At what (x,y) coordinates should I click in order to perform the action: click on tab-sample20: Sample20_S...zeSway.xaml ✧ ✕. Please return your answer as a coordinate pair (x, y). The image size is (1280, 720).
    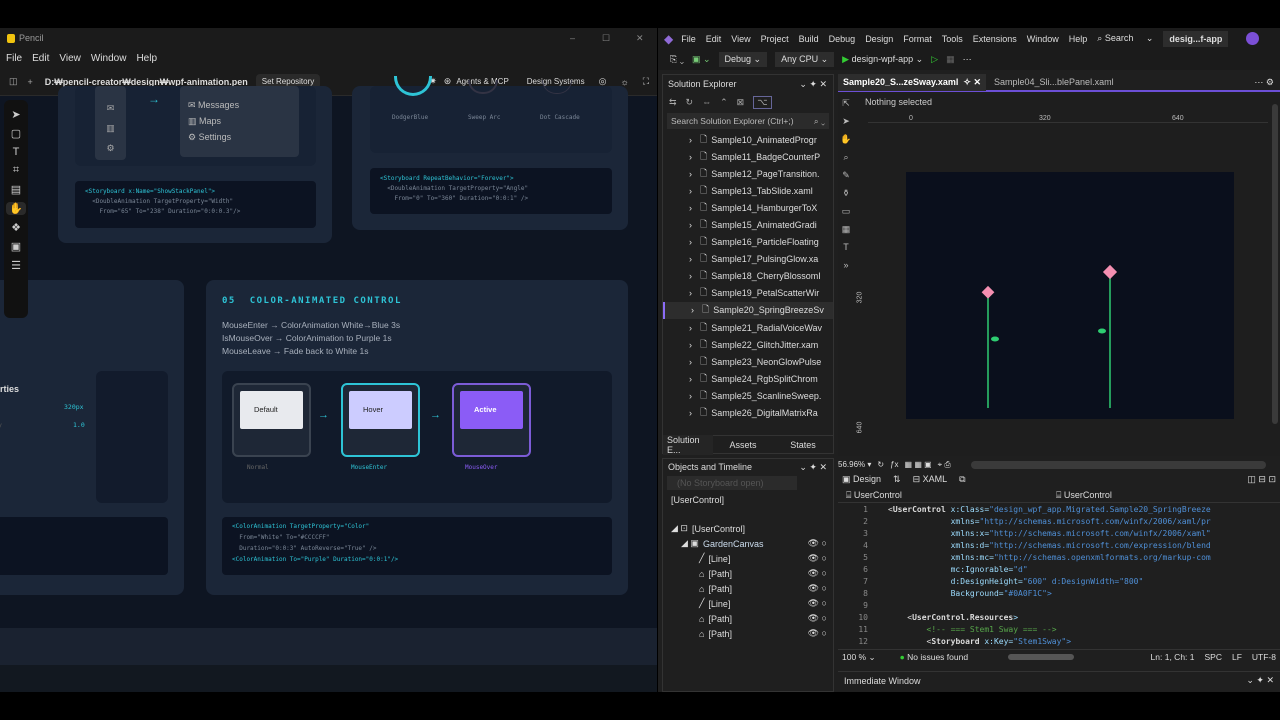
    Looking at the image, I should click on (912, 82).